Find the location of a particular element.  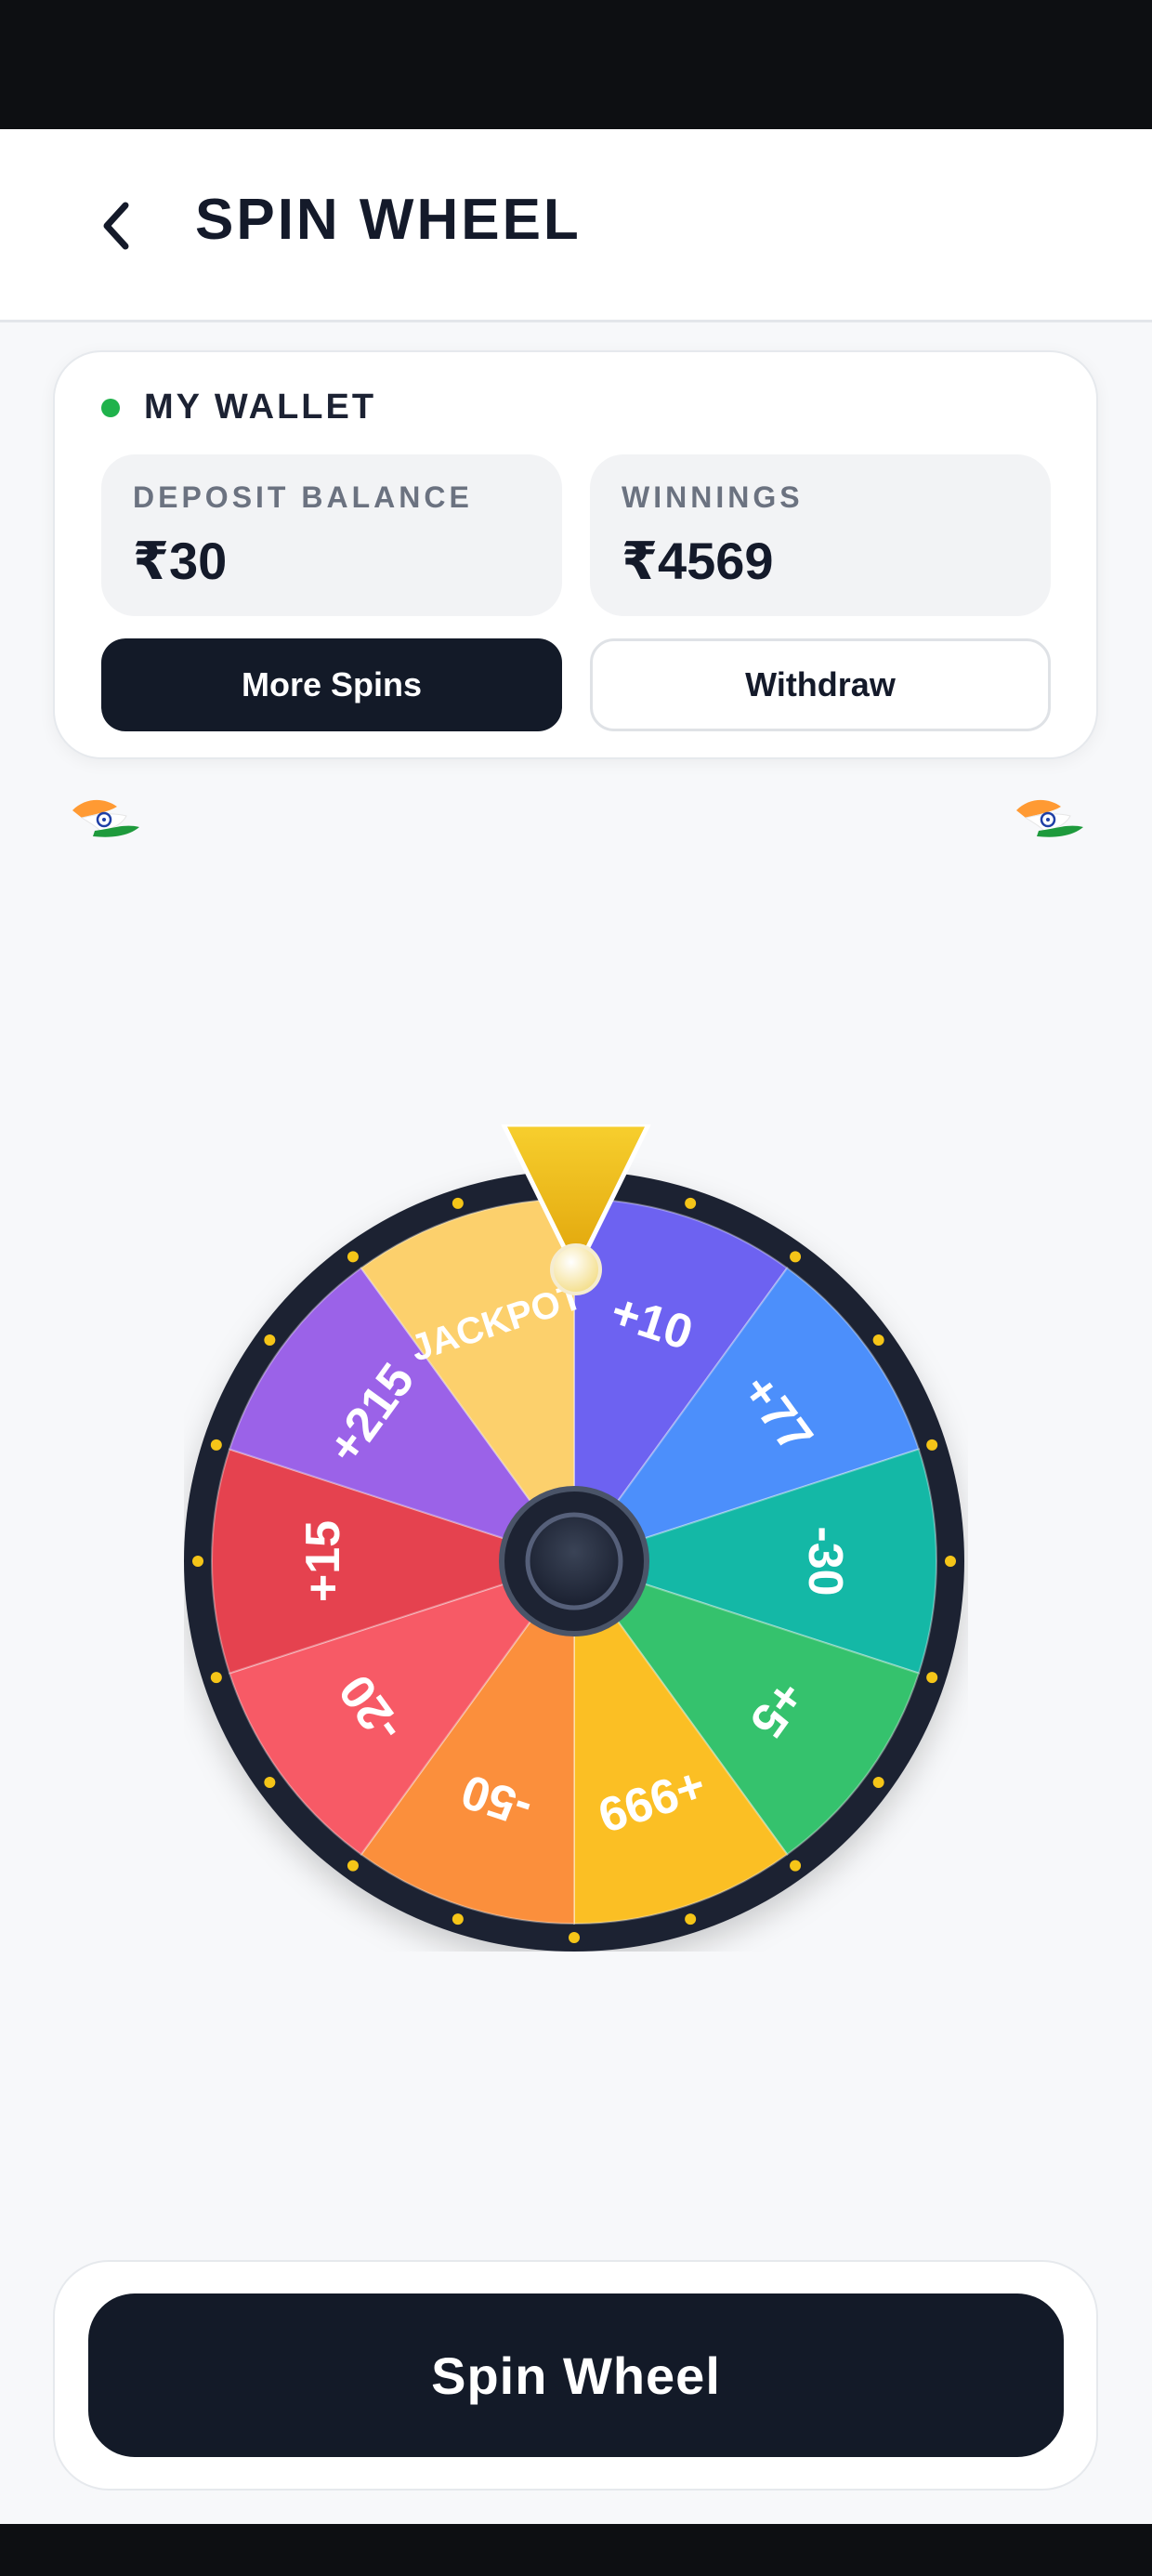

winnings-label: WINNINGS is located at coordinates (713, 497).